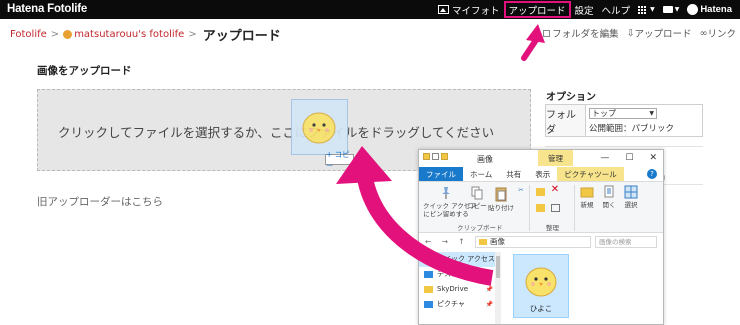 The width and height of the screenshot is (740, 325). What do you see at coordinates (623, 113) in the screenshot?
I see `folder-select: トップ` at bounding box center [623, 113].